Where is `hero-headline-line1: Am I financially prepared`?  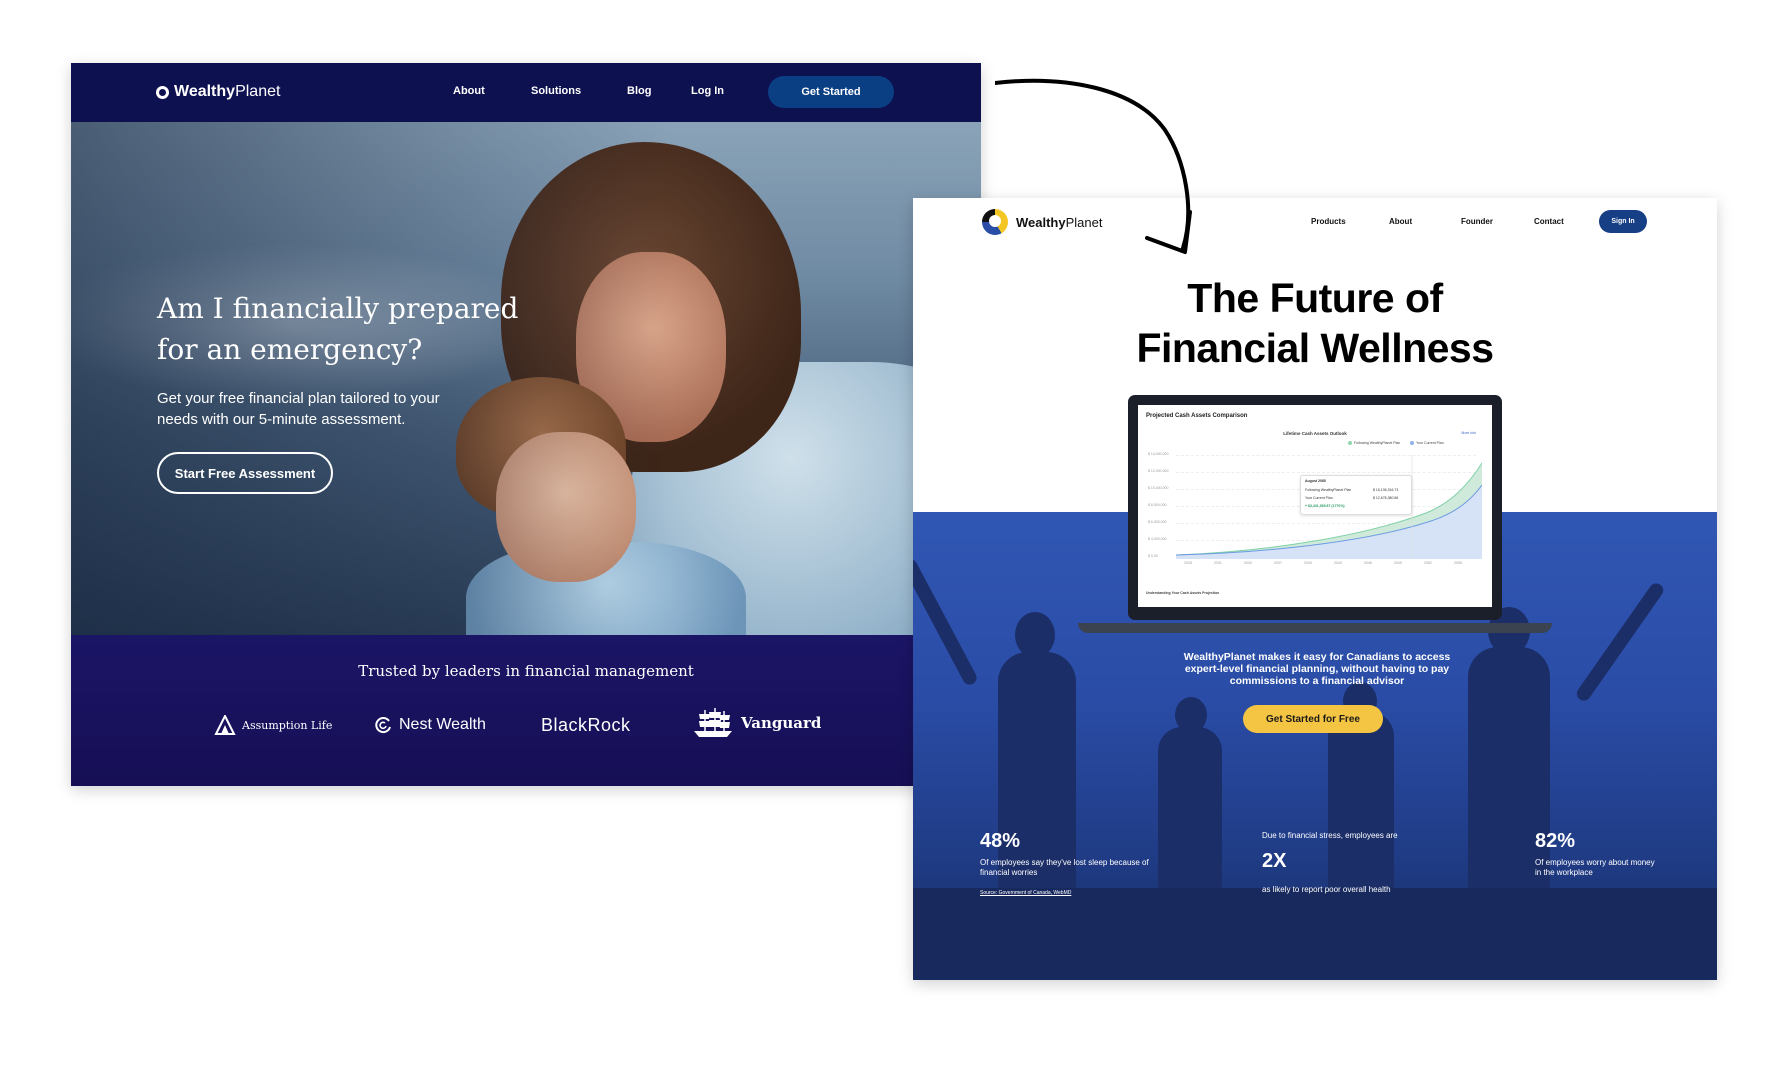 hero-headline-line1: Am I financially prepared is located at coordinates (338, 308).